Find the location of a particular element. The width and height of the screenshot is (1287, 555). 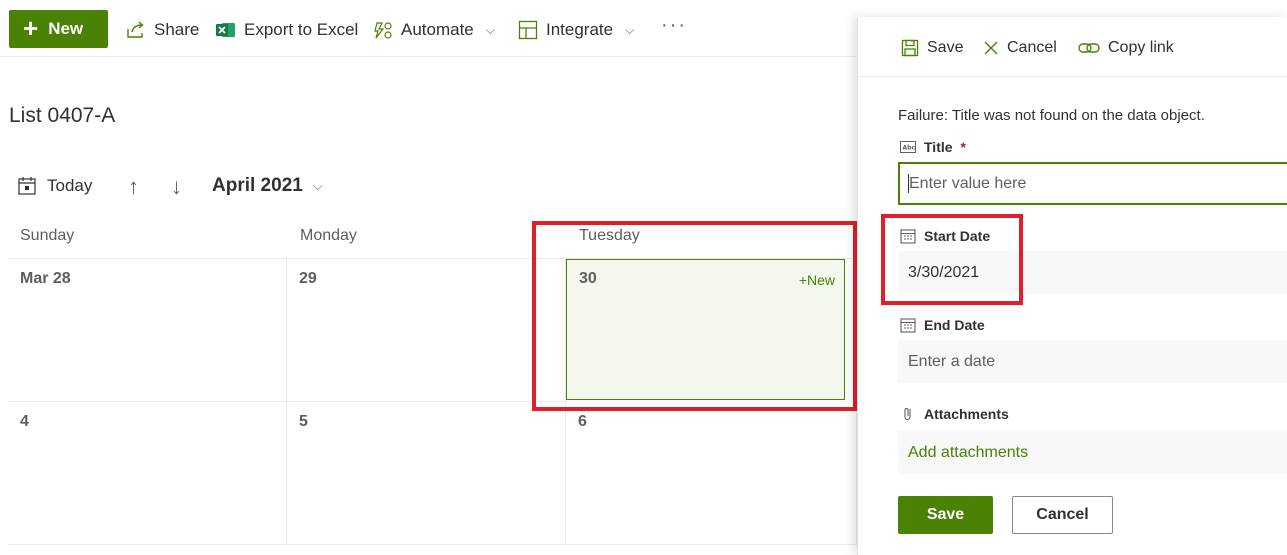

end-date-field: Enter a date is located at coordinates (1092, 361).